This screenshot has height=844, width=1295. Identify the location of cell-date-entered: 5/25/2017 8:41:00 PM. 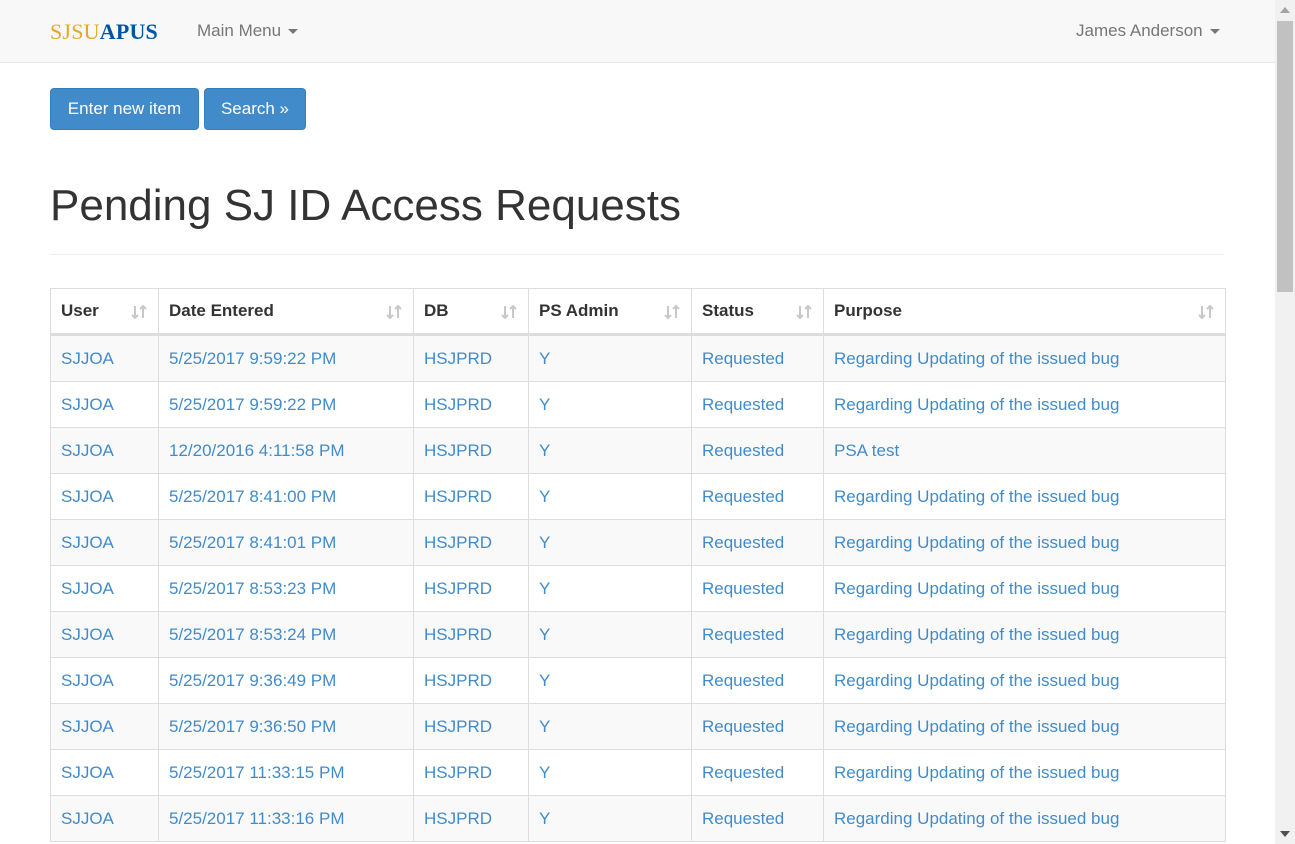
(286, 496).